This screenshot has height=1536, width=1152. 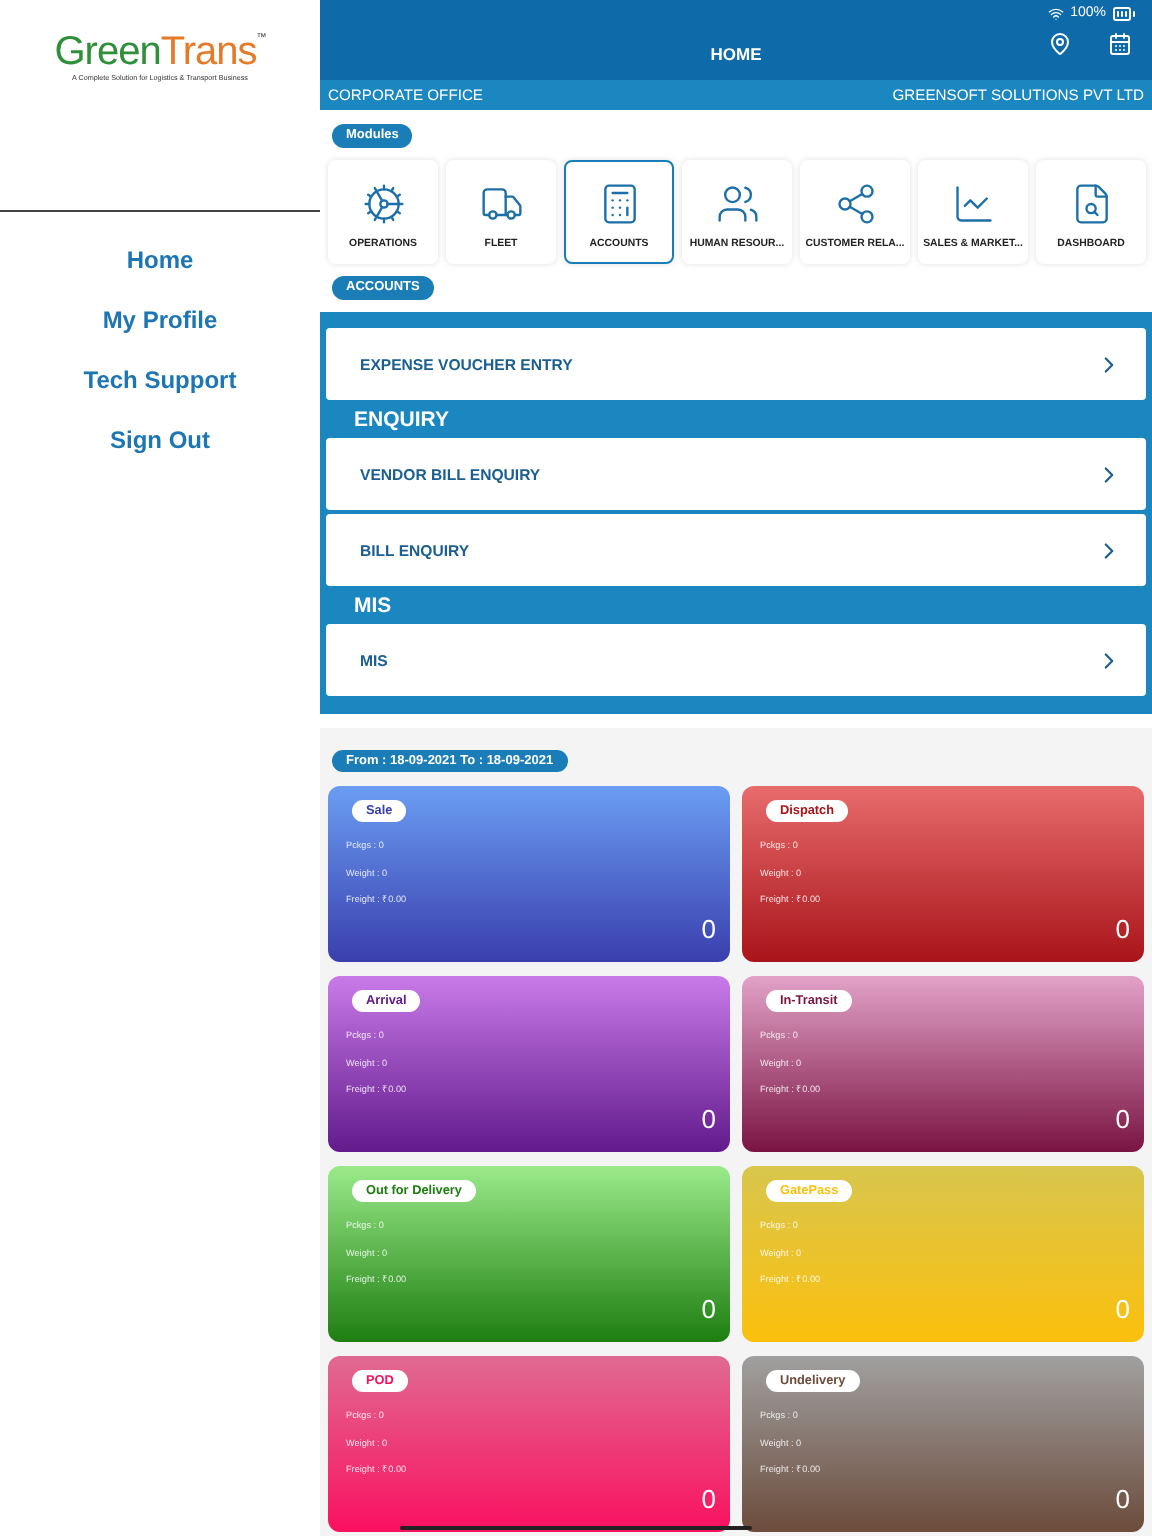 I want to click on line-chart-icon, so click(x=973, y=204).